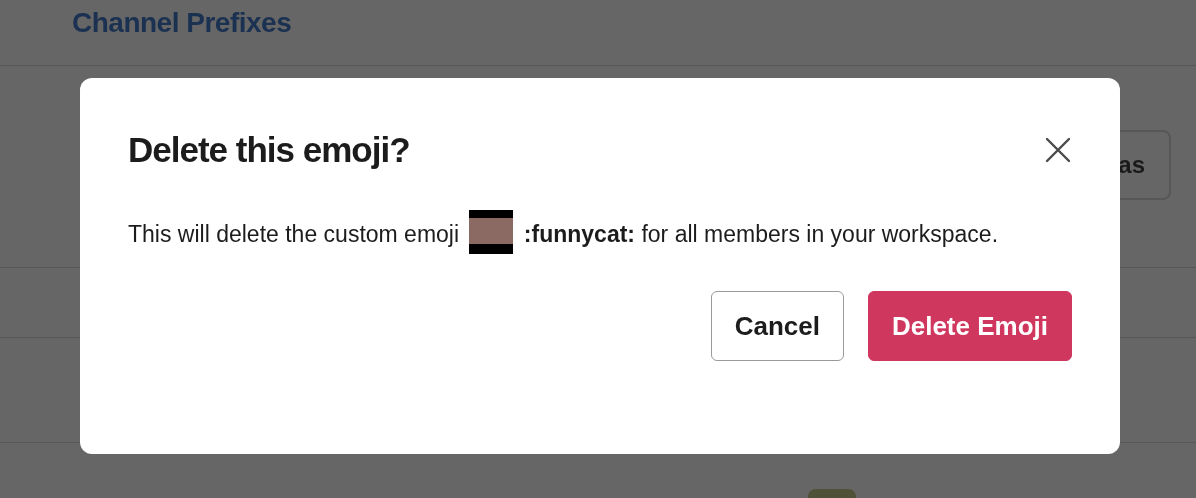 The height and width of the screenshot is (498, 1196). I want to click on dialog-title: Delete this emoji?, so click(269, 150).